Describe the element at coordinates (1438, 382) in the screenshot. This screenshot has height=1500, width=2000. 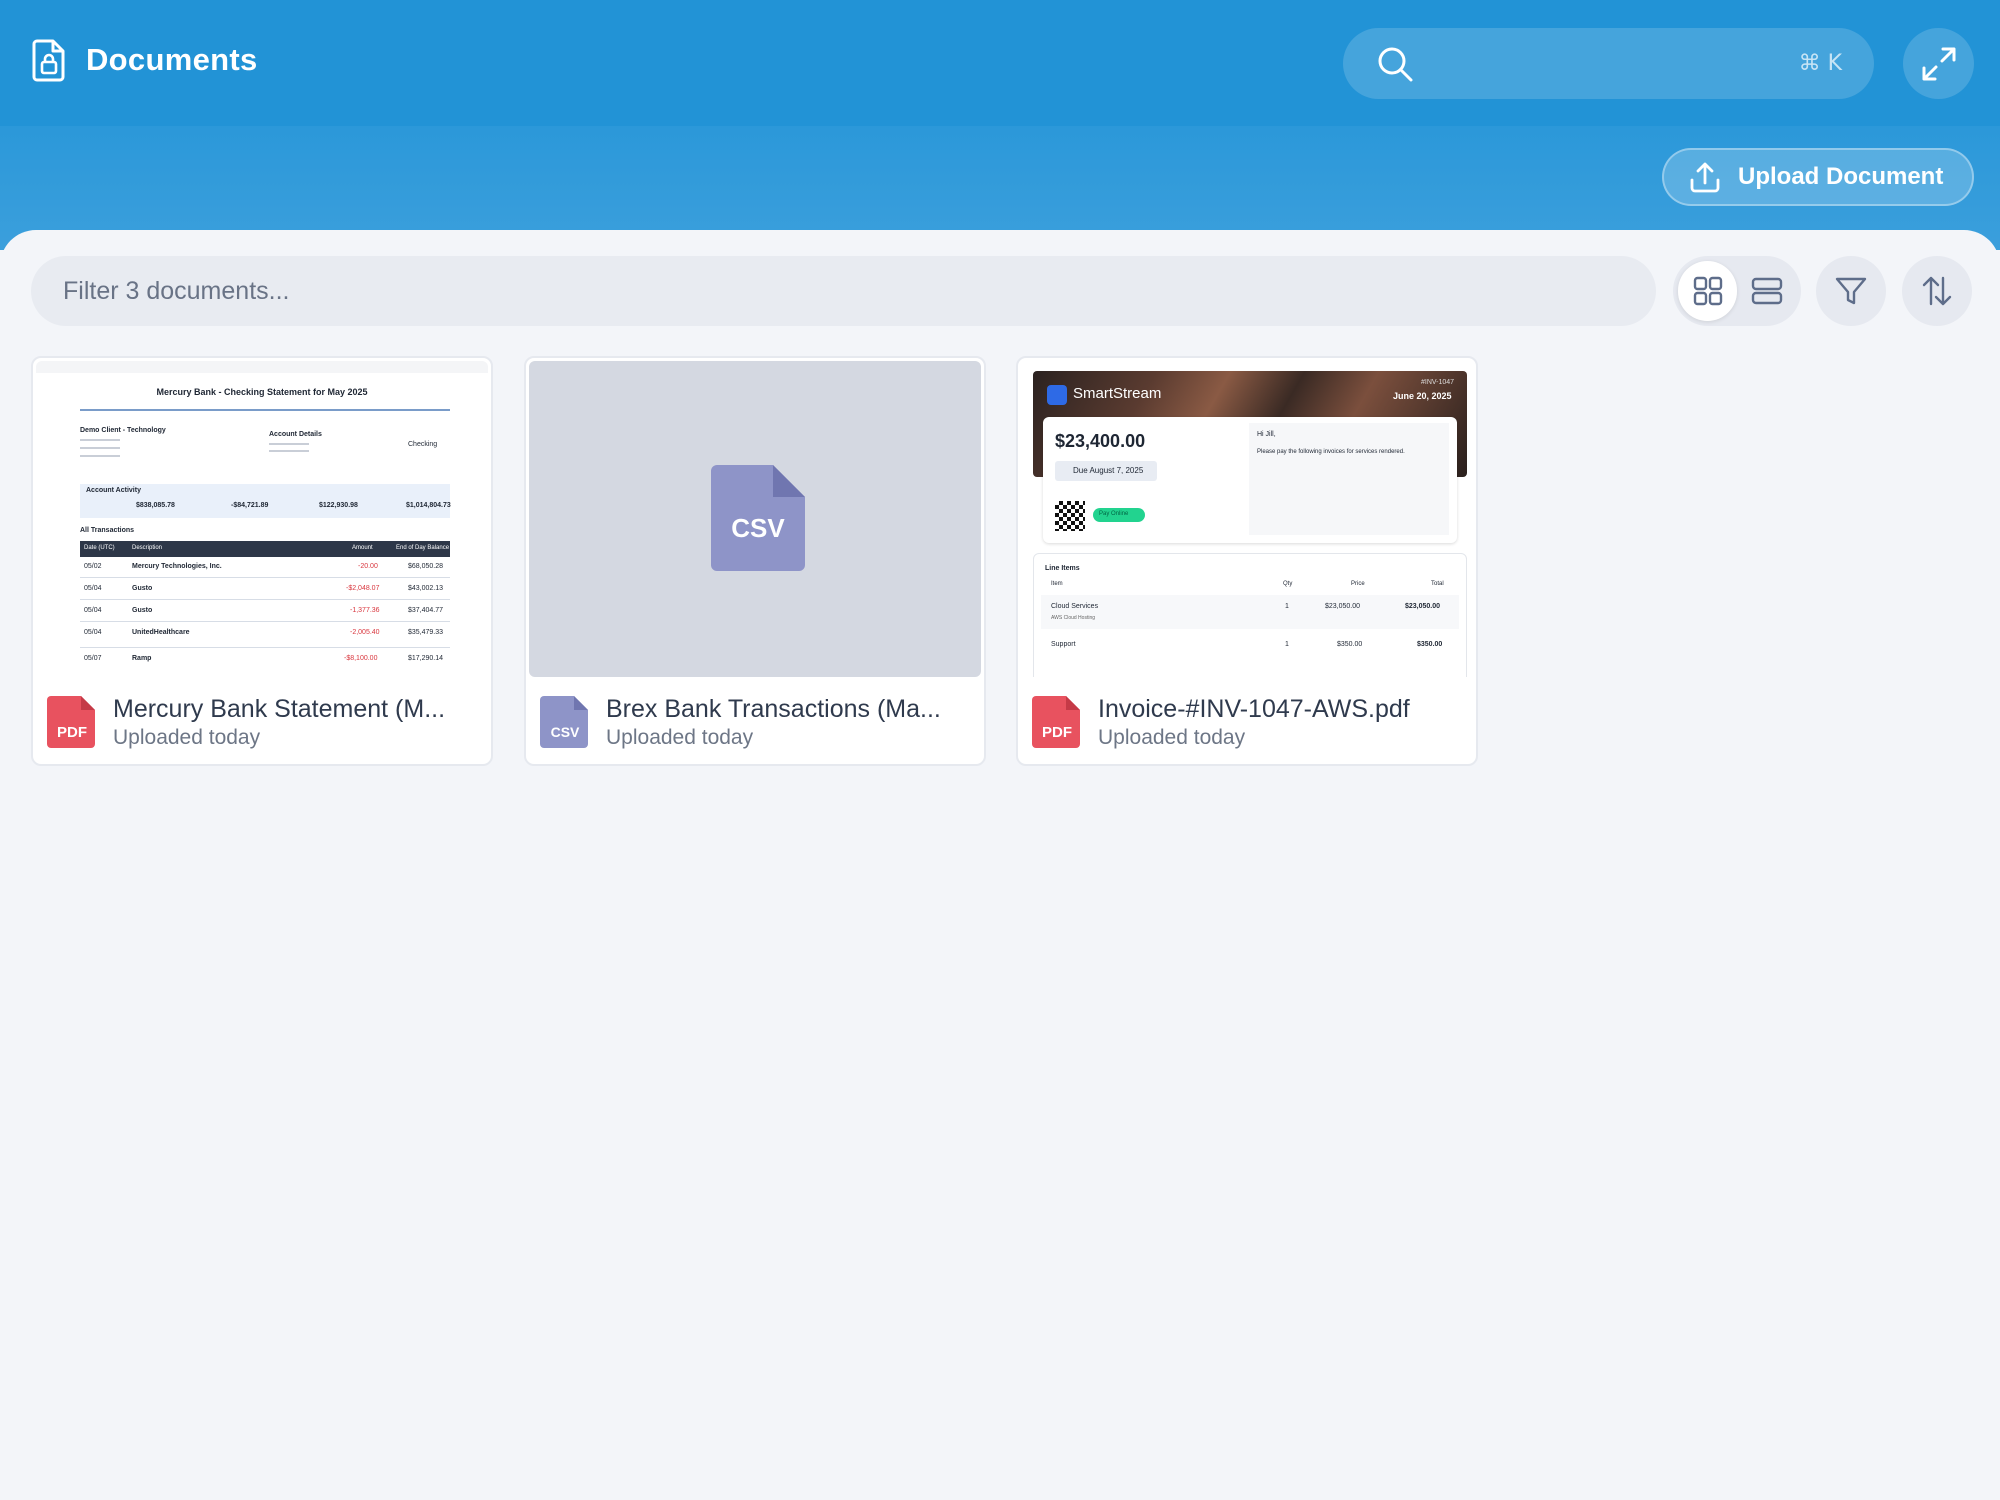
I see `invoice-number: #INV-1047` at that location.